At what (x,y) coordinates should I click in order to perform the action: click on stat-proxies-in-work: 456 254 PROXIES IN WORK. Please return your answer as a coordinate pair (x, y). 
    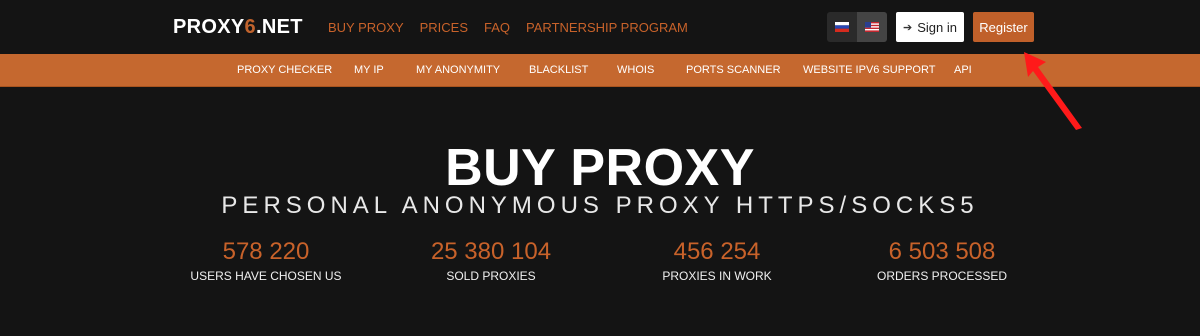
    Looking at the image, I should click on (717, 260).